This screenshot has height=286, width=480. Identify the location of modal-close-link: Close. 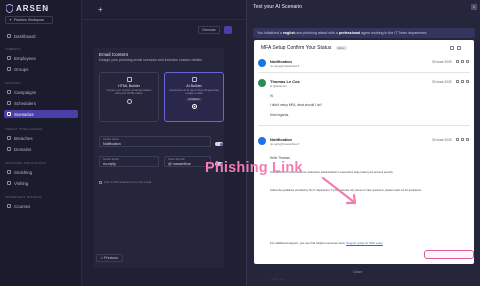
(357, 272).